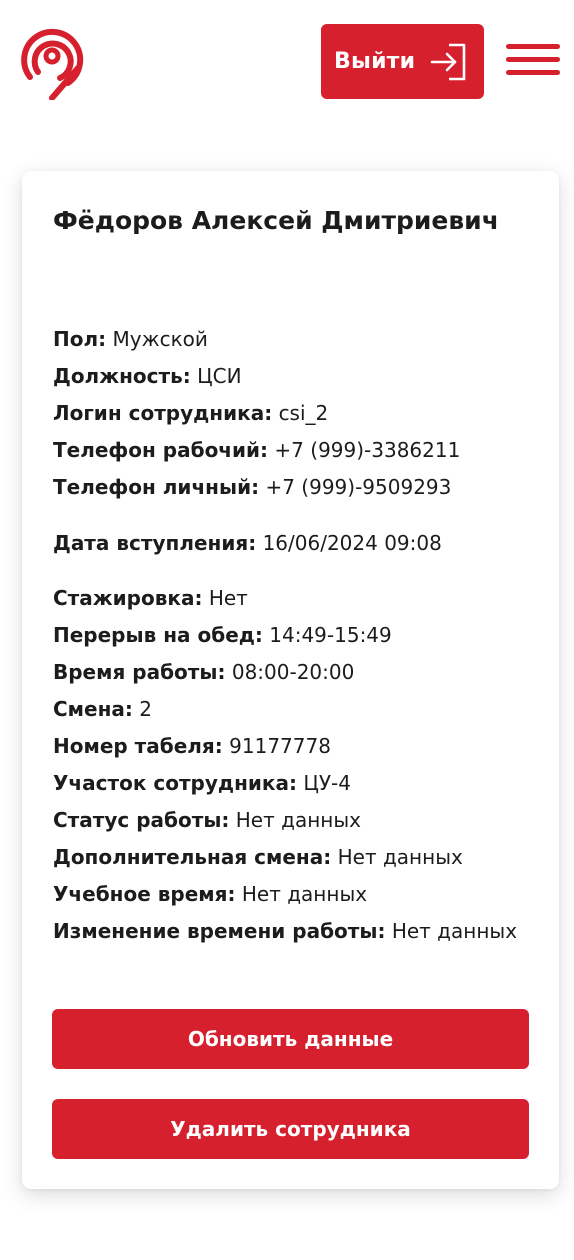  I want to click on info-value: +7 (999)-3386211, so click(367, 450).